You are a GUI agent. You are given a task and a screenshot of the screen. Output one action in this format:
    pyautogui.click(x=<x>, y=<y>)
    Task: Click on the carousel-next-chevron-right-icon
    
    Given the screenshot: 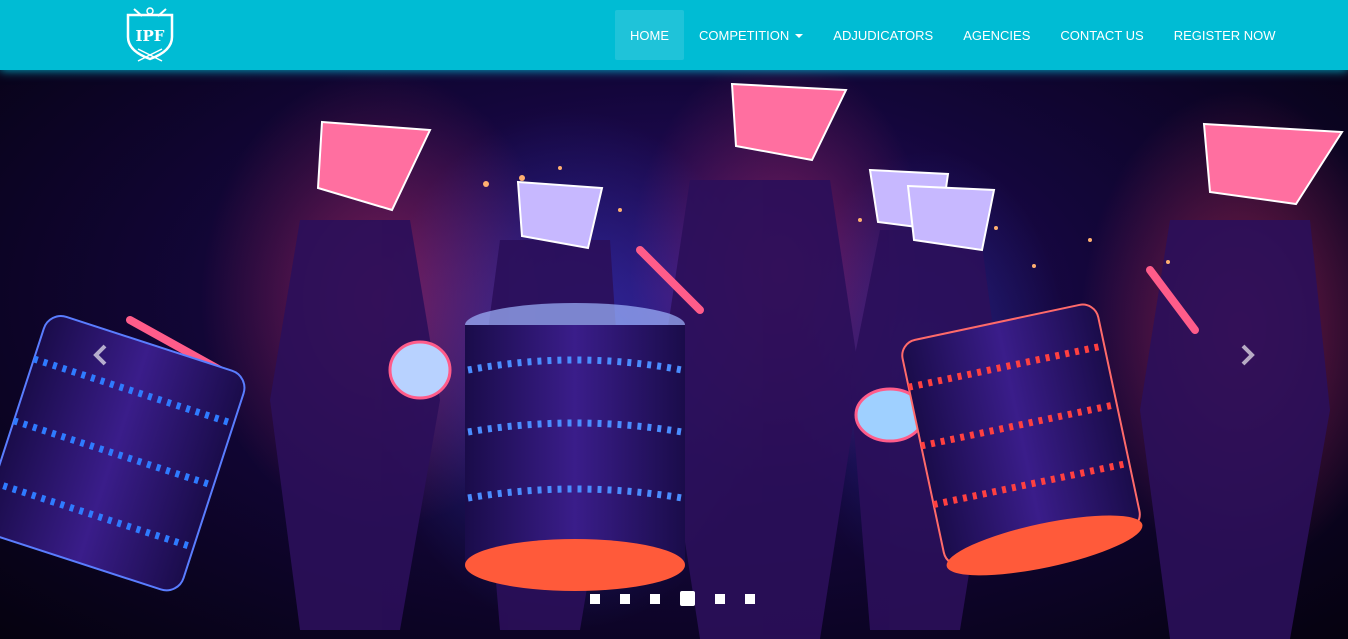 What is the action you would take?
    pyautogui.click(x=1247, y=355)
    